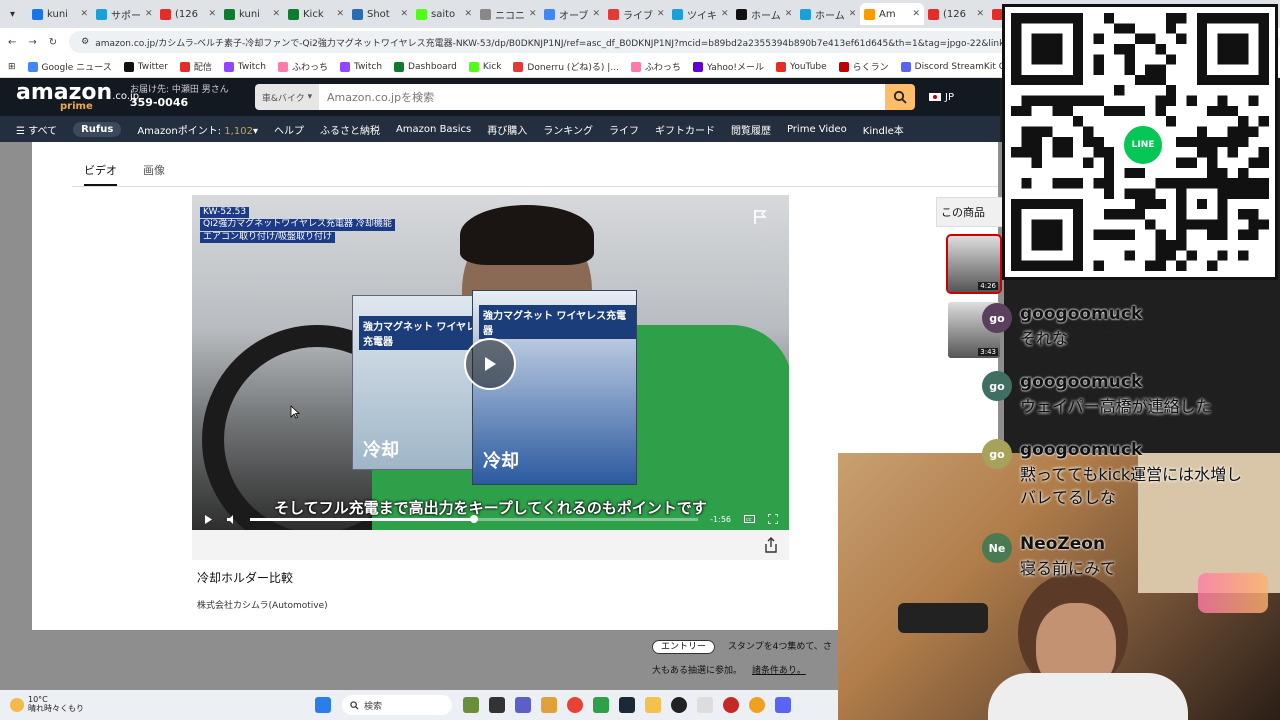 Image resolution: width=1280 pixels, height=720 pixels. Describe the element at coordinates (36, 129) in the screenshot. I see `all-menu-button: ☰ すべて` at that location.